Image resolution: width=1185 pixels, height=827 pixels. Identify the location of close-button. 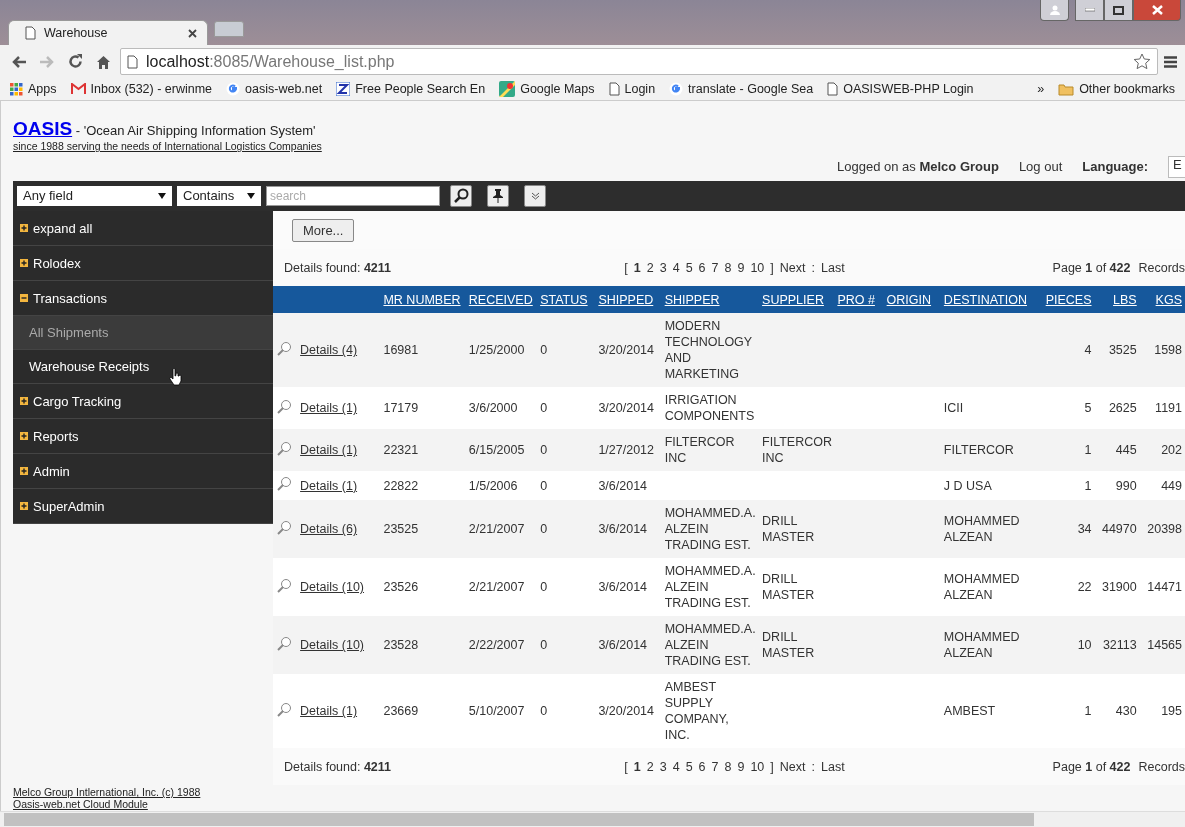
(1157, 10).